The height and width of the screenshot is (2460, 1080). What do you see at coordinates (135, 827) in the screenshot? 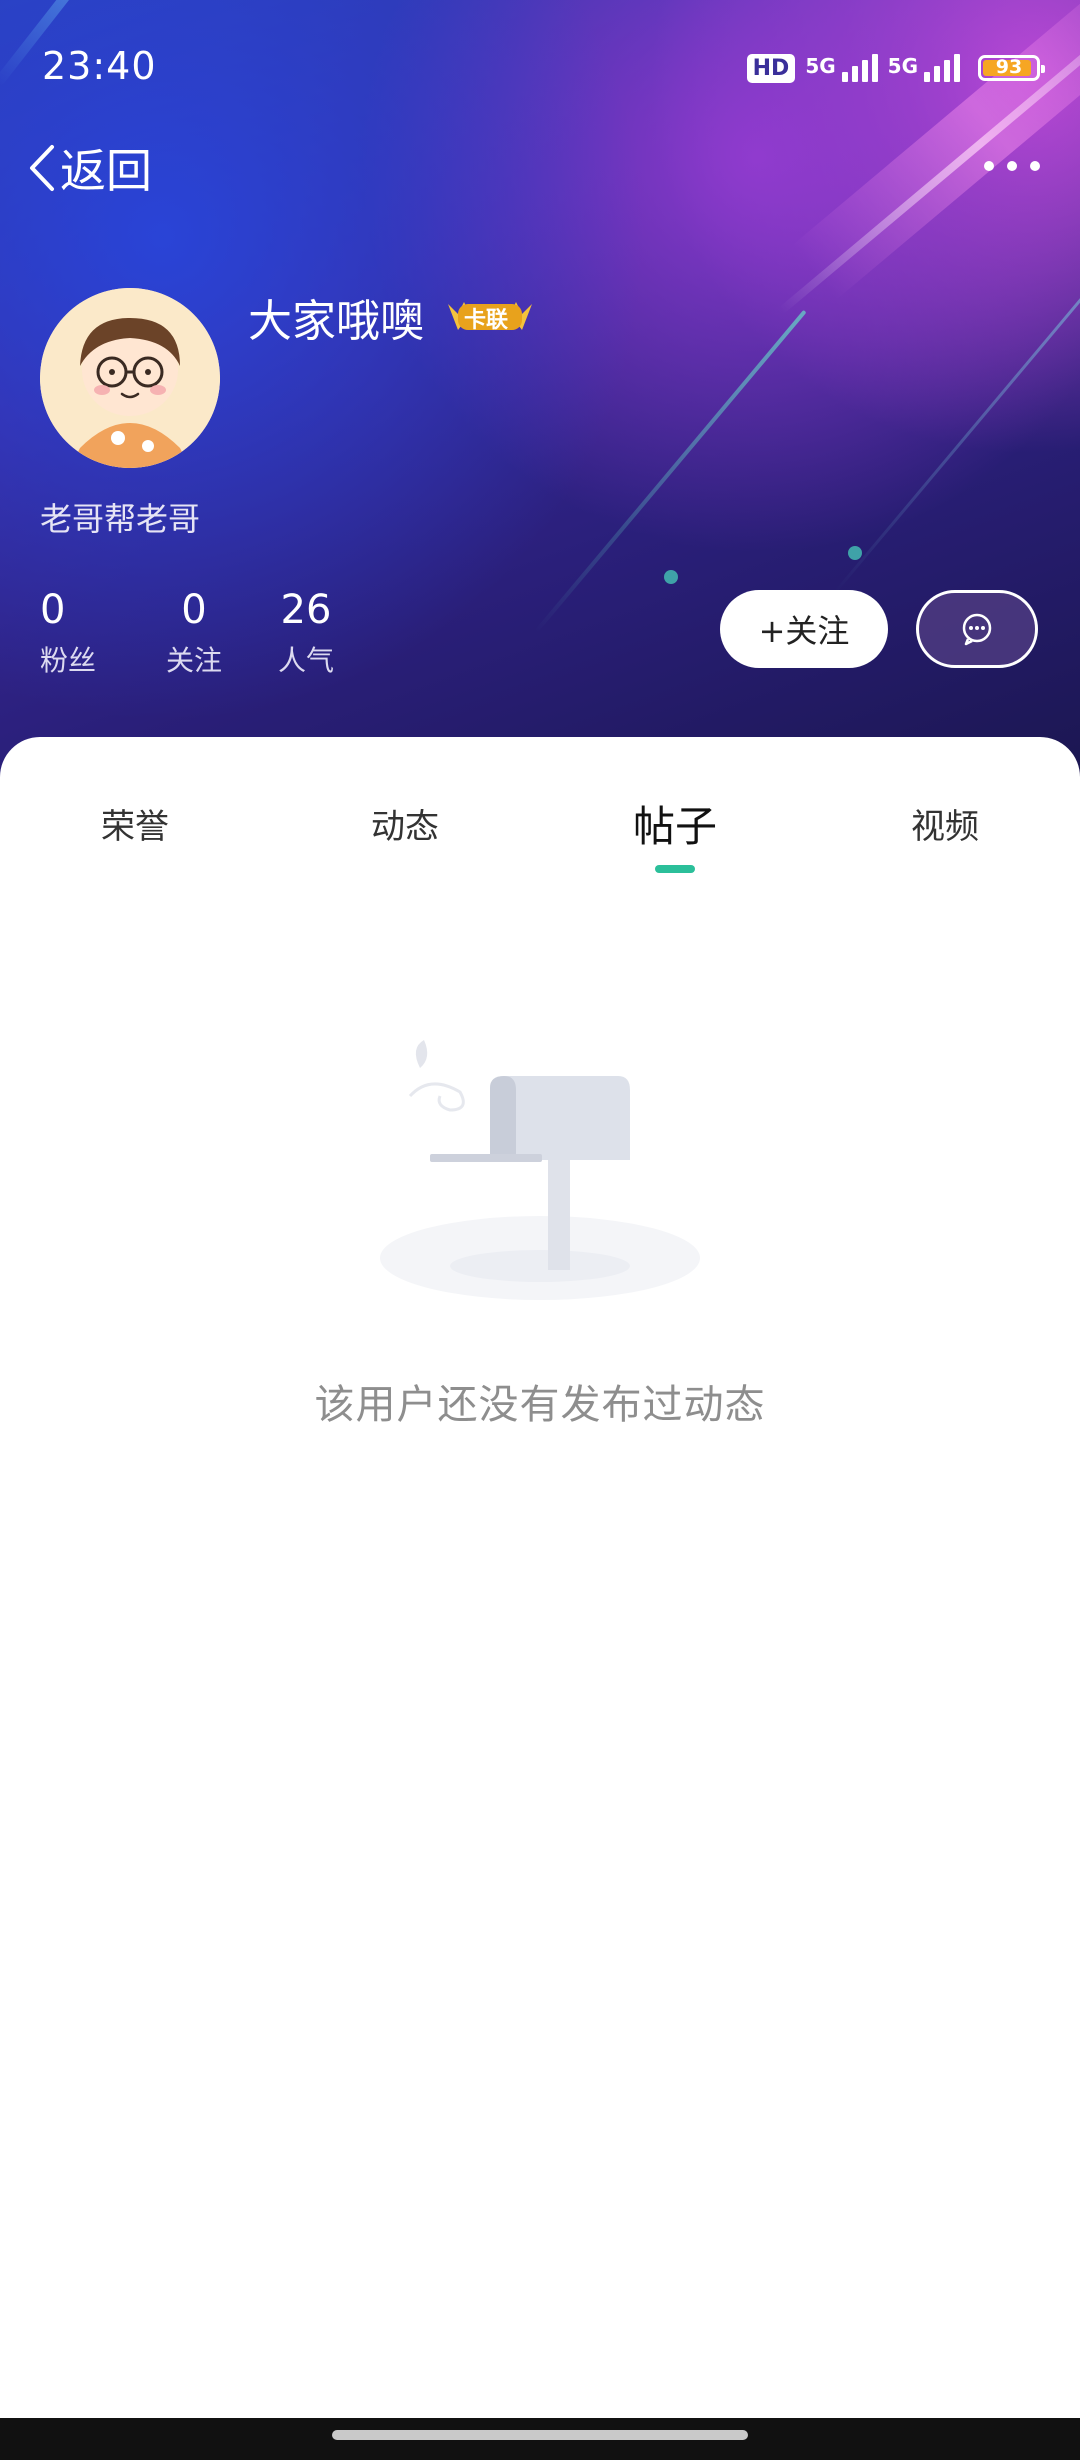
I see `tab-label: 荣誉` at bounding box center [135, 827].